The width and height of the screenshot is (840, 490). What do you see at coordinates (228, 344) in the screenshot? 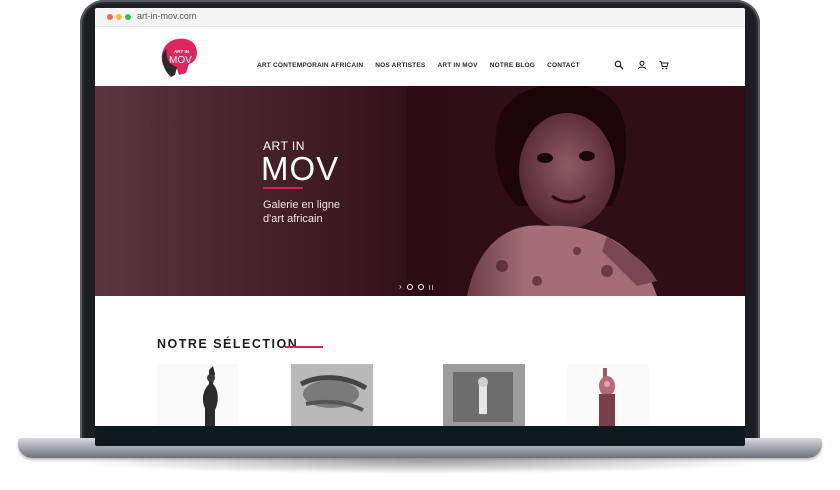
I see `section-title: NOTRE SÉLECTION` at bounding box center [228, 344].